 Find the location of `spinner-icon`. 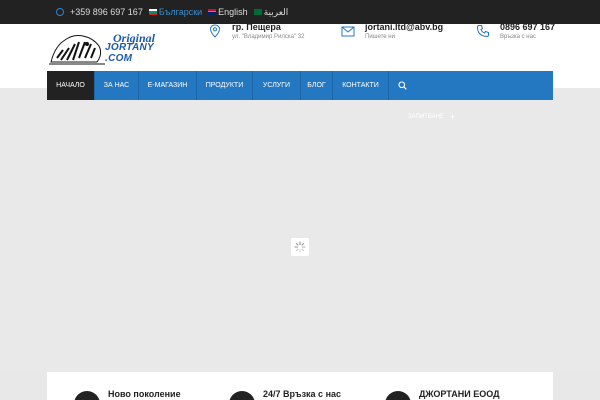

spinner-icon is located at coordinates (300, 247).